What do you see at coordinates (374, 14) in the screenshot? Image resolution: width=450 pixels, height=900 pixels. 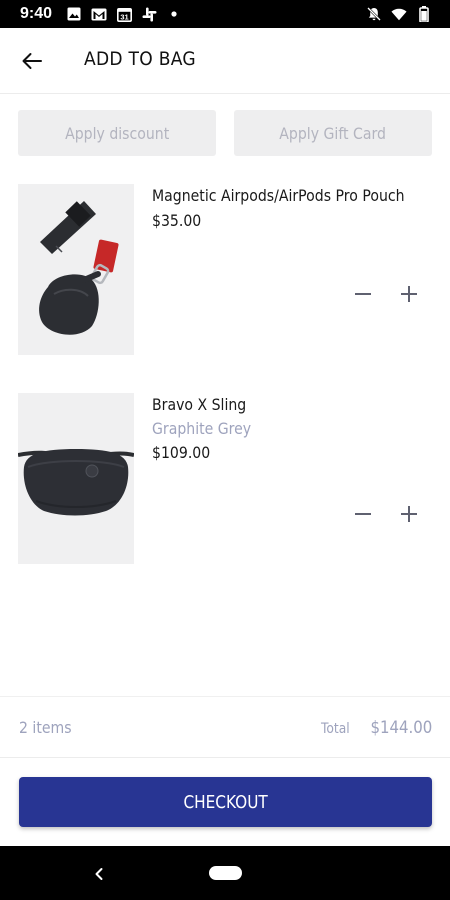 I see `bell-off-icon` at bounding box center [374, 14].